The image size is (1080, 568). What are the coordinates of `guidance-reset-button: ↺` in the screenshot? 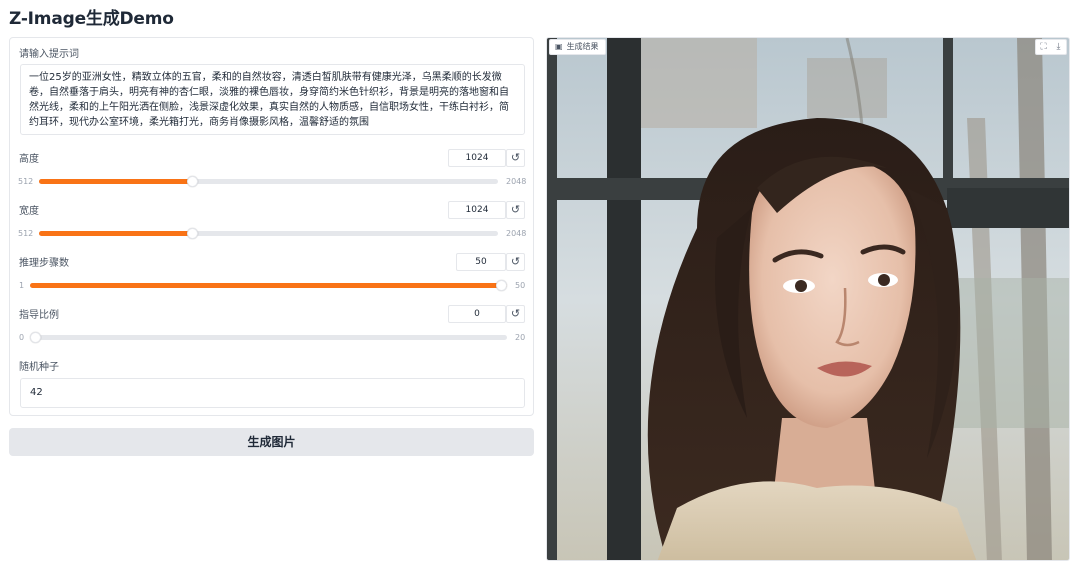 It's located at (515, 314).